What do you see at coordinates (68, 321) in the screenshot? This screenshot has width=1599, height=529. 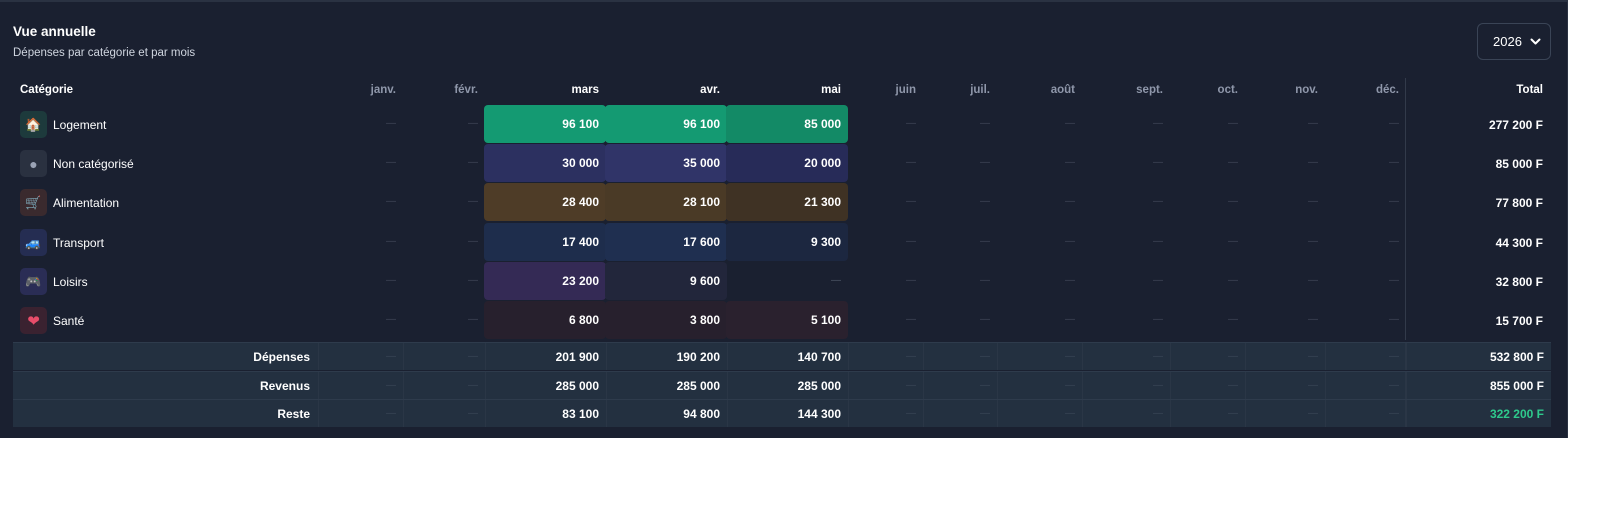 I see `category-label: Santé` at bounding box center [68, 321].